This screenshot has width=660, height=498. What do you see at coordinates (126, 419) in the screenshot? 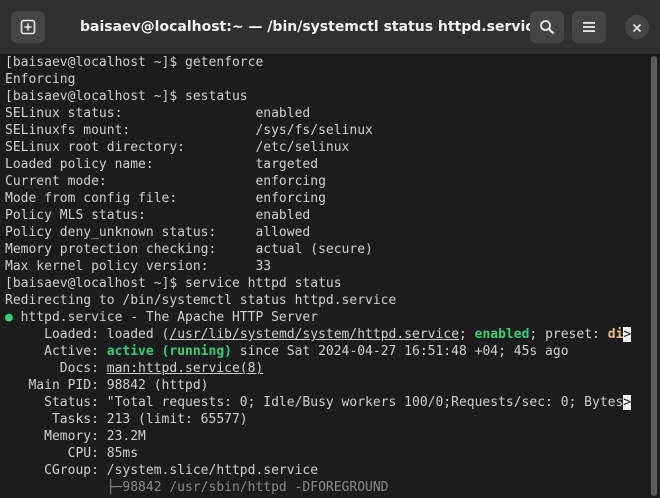
I see `terminal-line: Tasks: 213 (limit: 65577)` at bounding box center [126, 419].